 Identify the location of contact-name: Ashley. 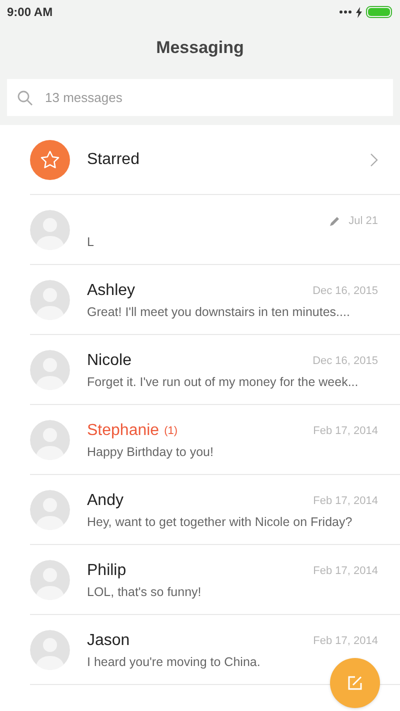
(111, 291).